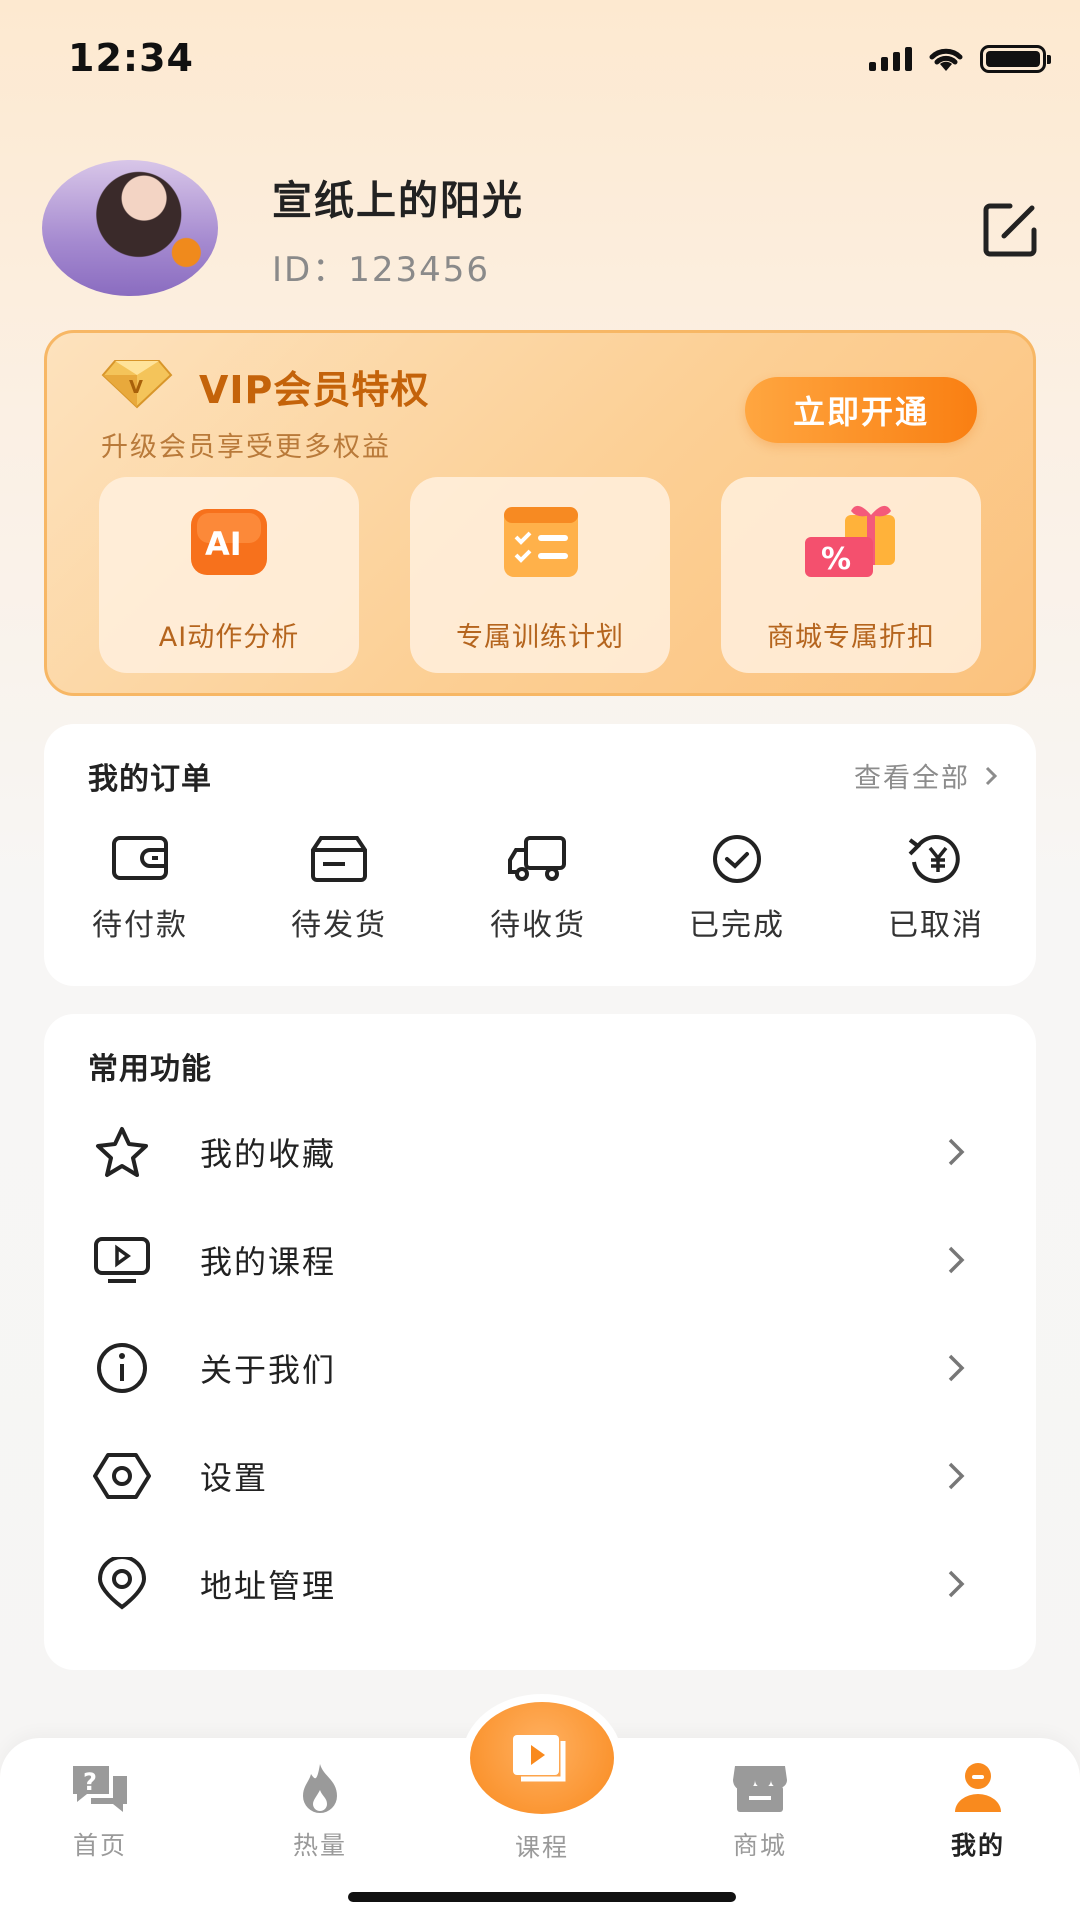 The height and width of the screenshot is (1920, 1080). What do you see at coordinates (339, 888) in the screenshot?
I see `order-pending-shipment: 待发货` at bounding box center [339, 888].